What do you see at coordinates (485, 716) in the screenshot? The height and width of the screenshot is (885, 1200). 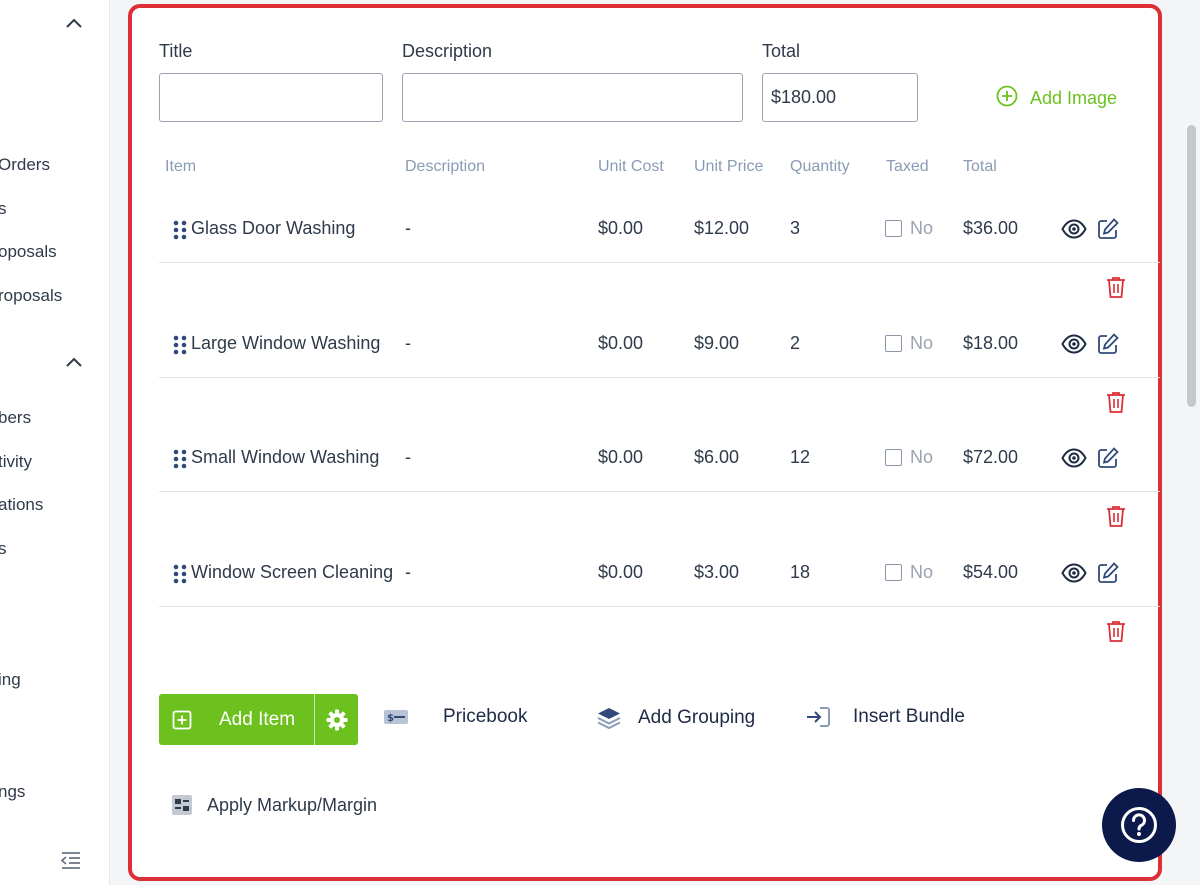 I see `pricebook-label: Pricebook` at bounding box center [485, 716].